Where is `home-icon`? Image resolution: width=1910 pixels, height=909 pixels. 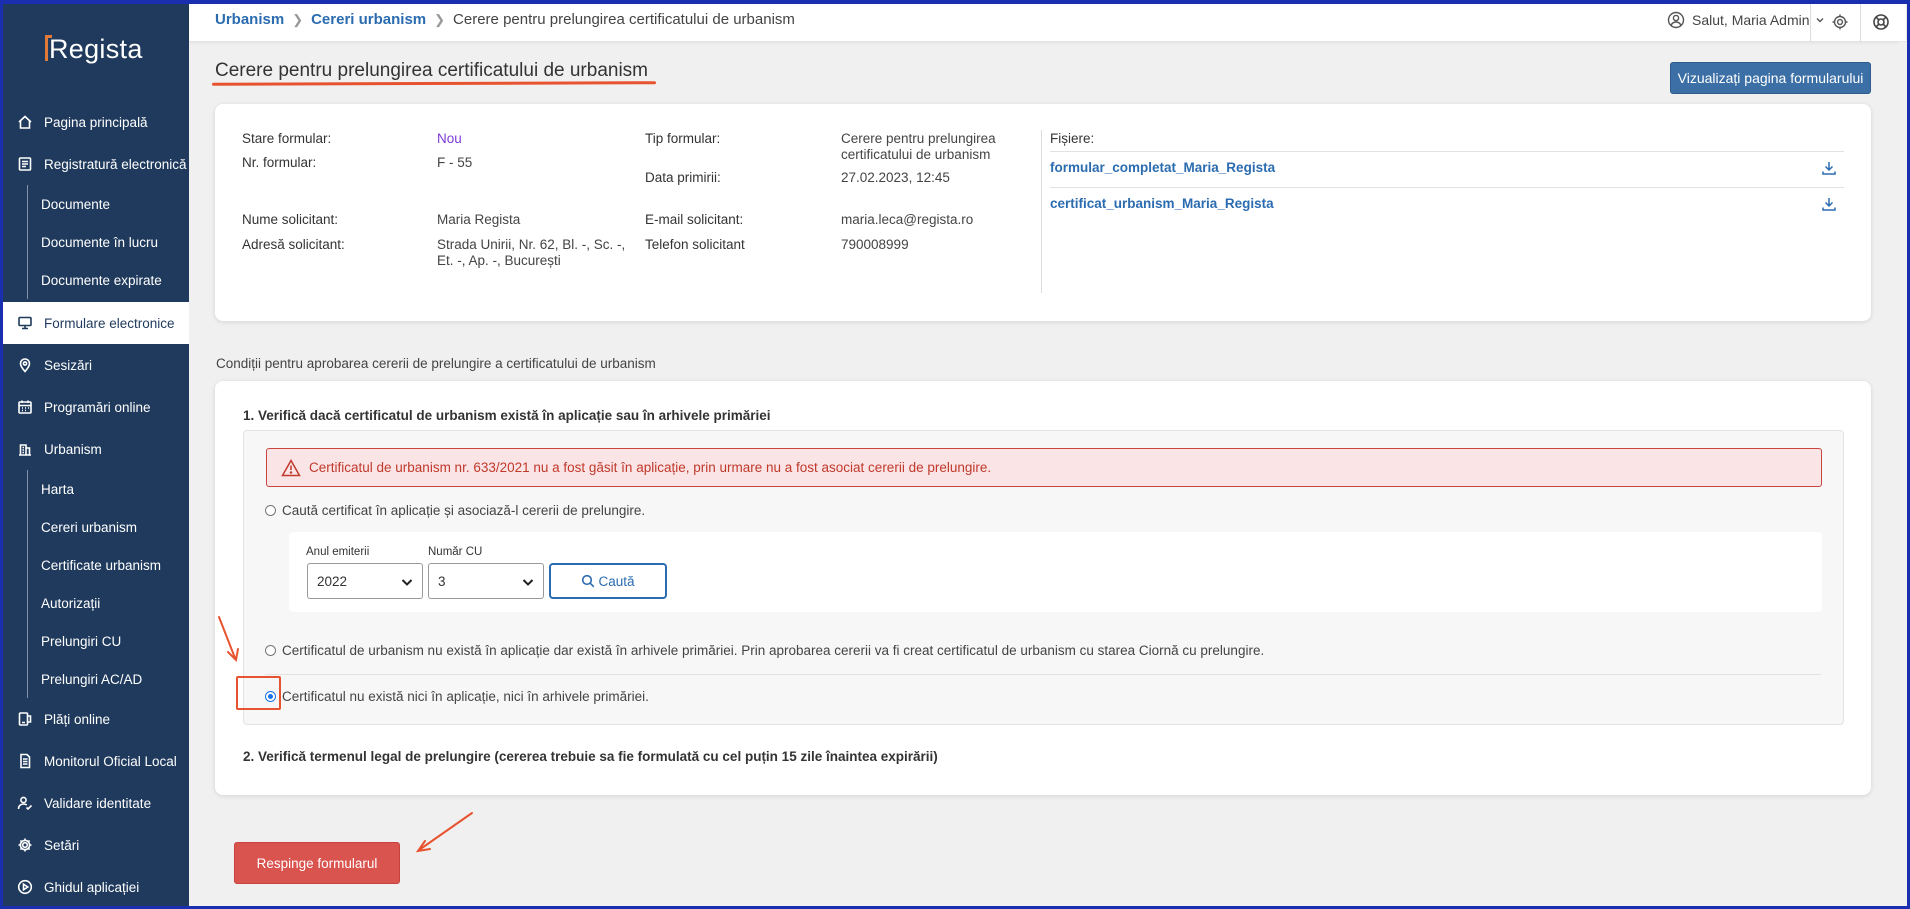 home-icon is located at coordinates (25, 122).